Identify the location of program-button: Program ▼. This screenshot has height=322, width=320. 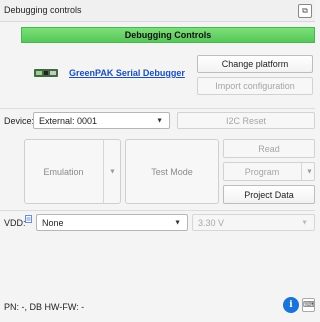
(269, 171).